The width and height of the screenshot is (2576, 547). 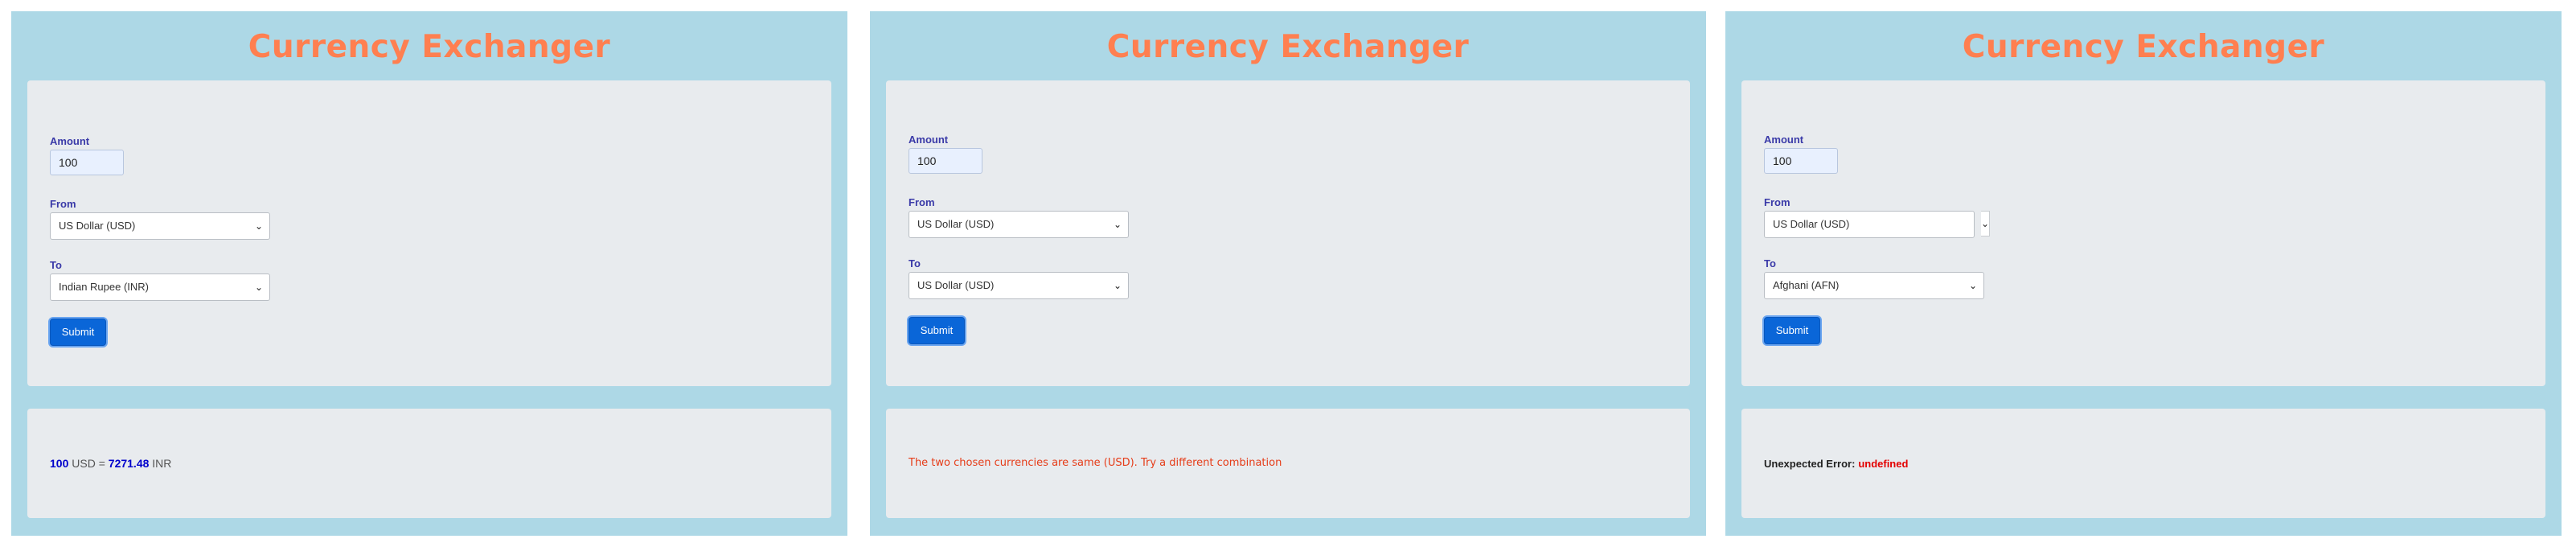 I want to click on from-currency-select: US Dollar (USD), so click(x=1870, y=224).